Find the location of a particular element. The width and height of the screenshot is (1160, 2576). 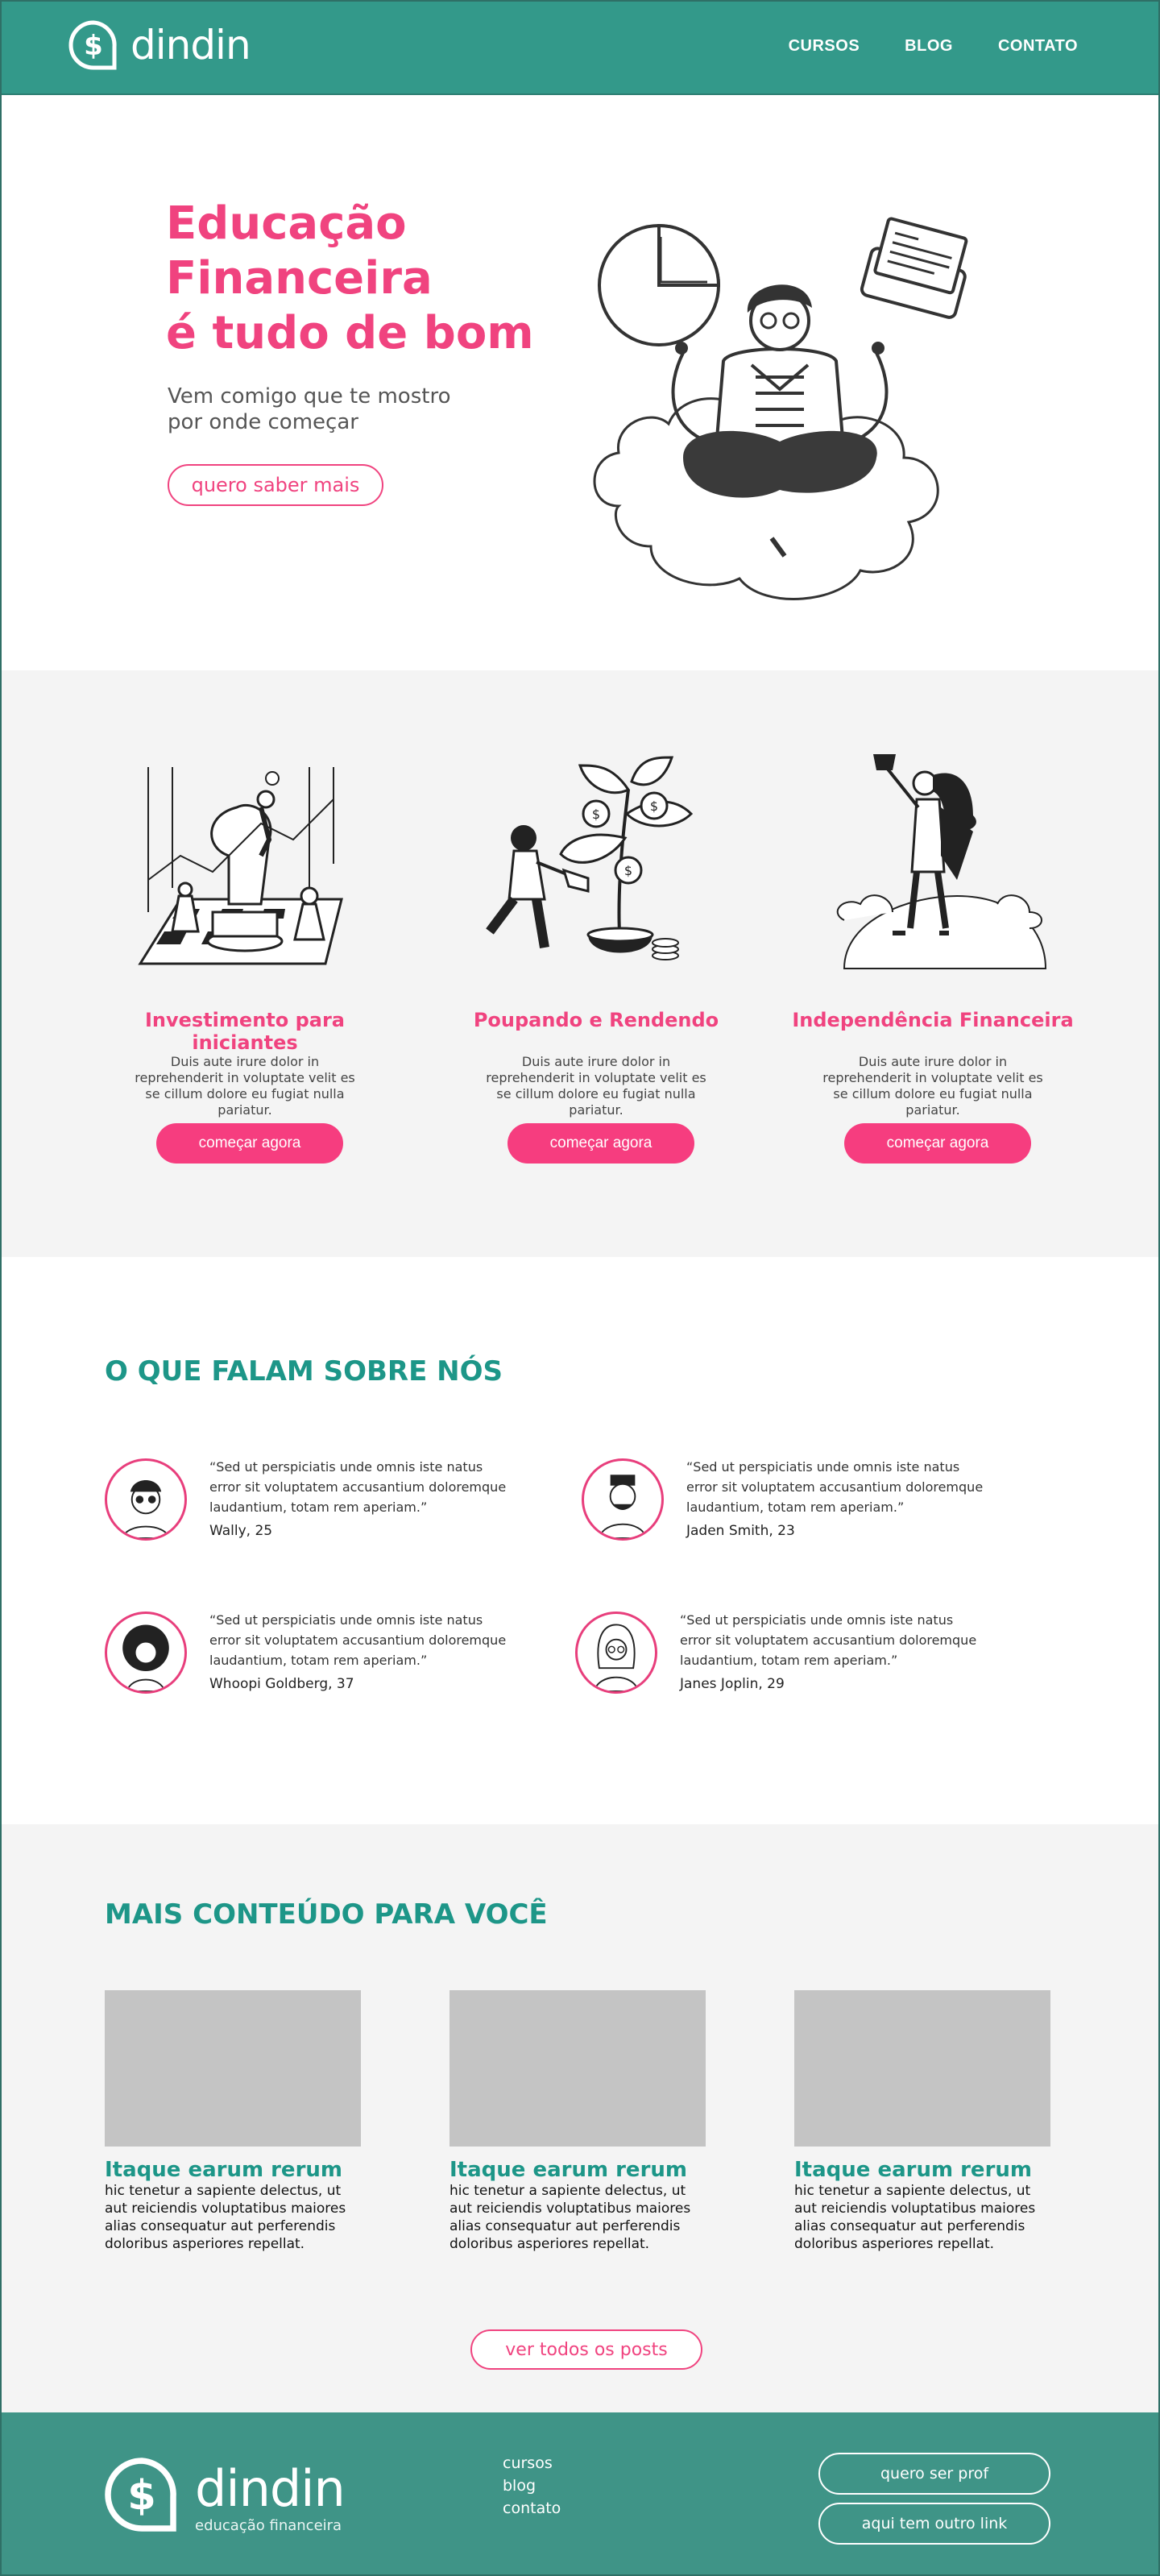

meditating-person-illustration is located at coordinates (780, 408).